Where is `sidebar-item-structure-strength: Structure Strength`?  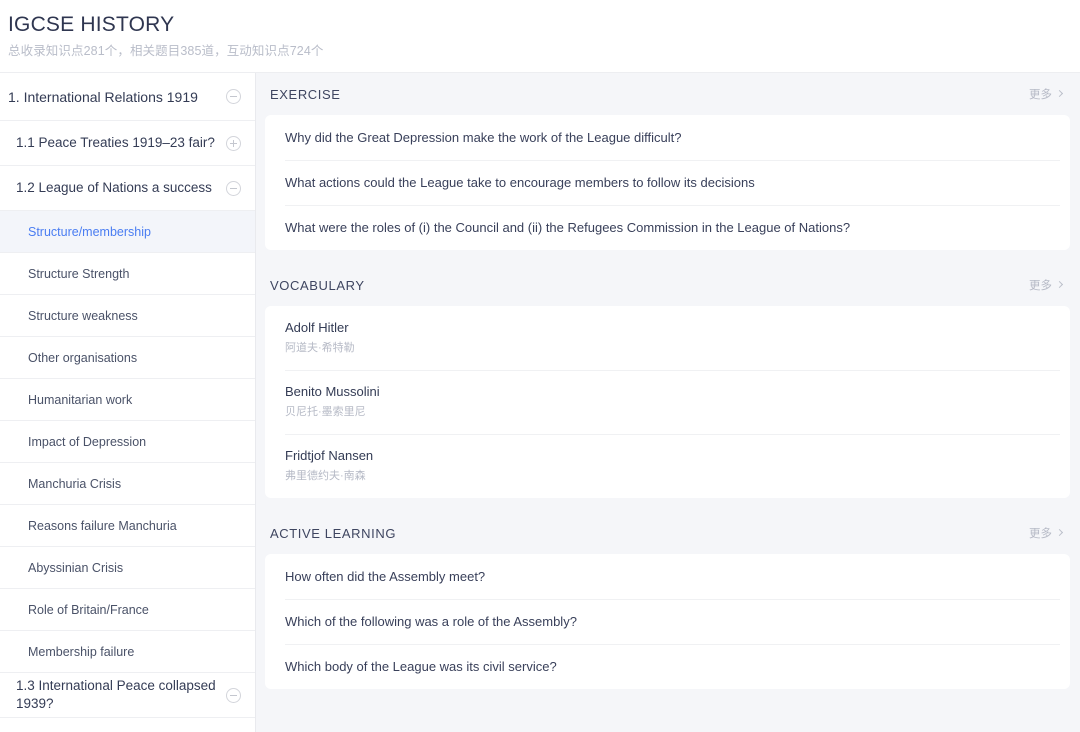 sidebar-item-structure-strength: Structure Strength is located at coordinates (127, 274).